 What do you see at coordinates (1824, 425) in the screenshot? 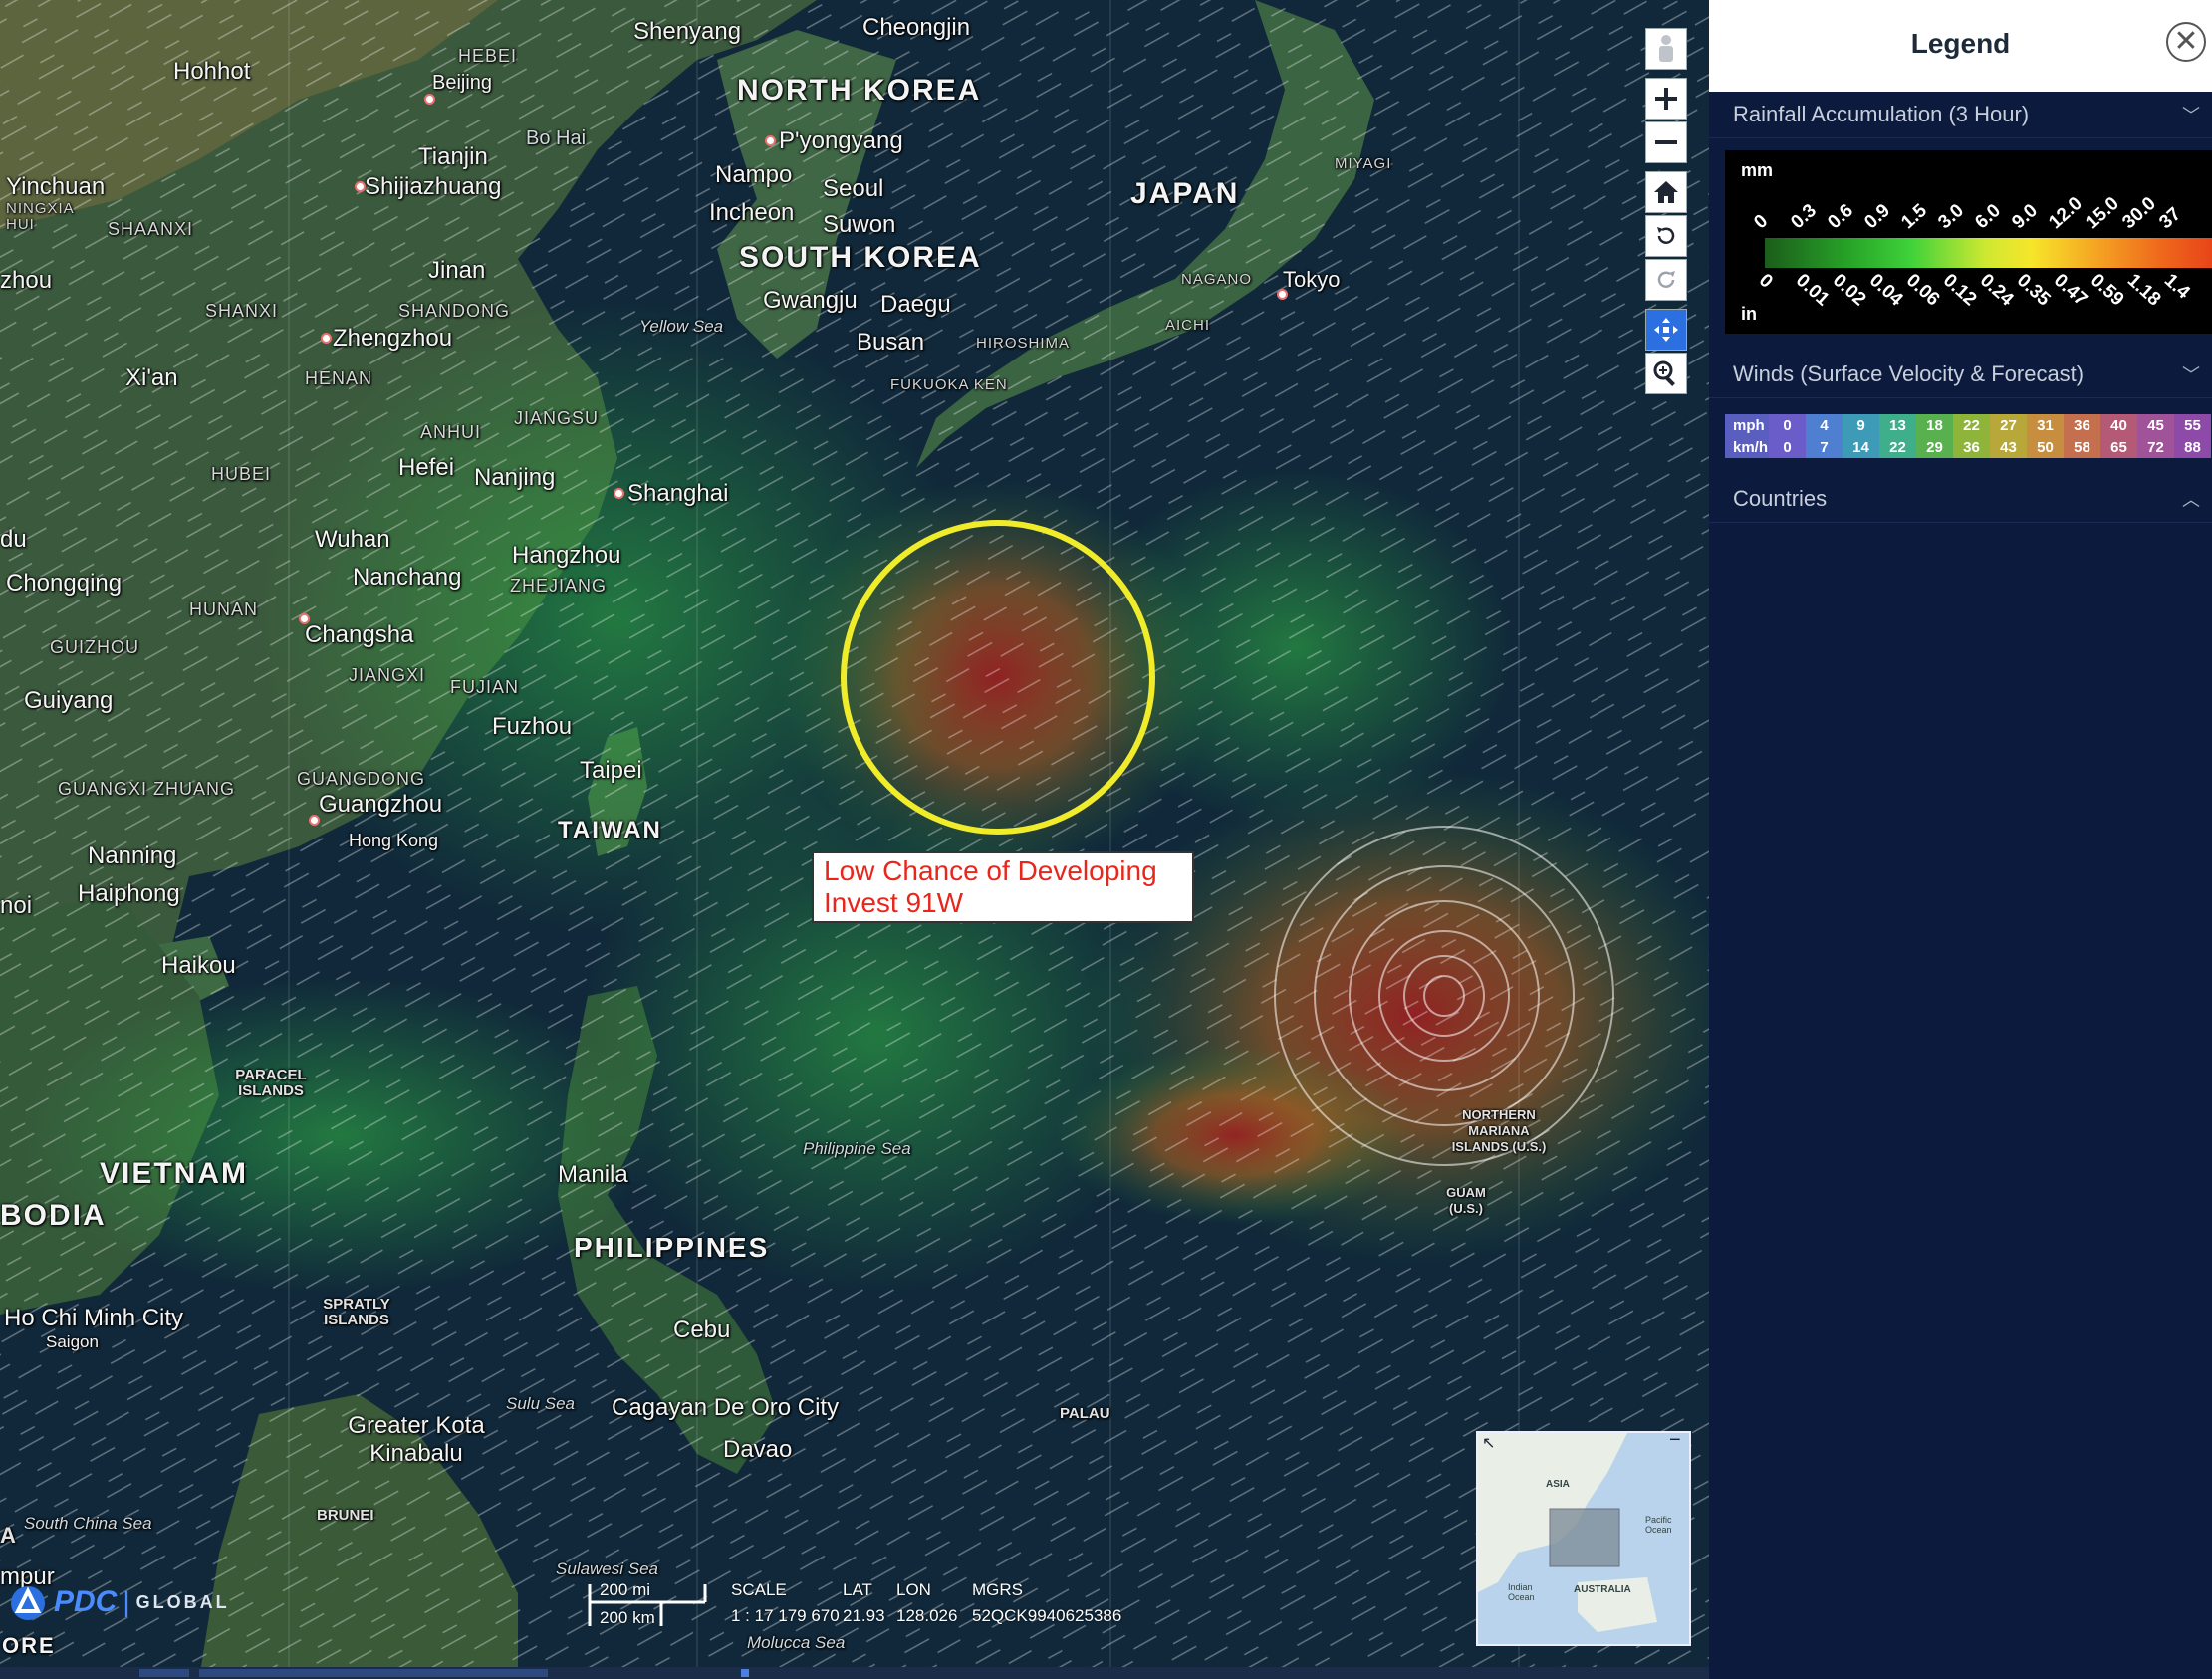
I see `winds-mph-cell: 4` at bounding box center [1824, 425].